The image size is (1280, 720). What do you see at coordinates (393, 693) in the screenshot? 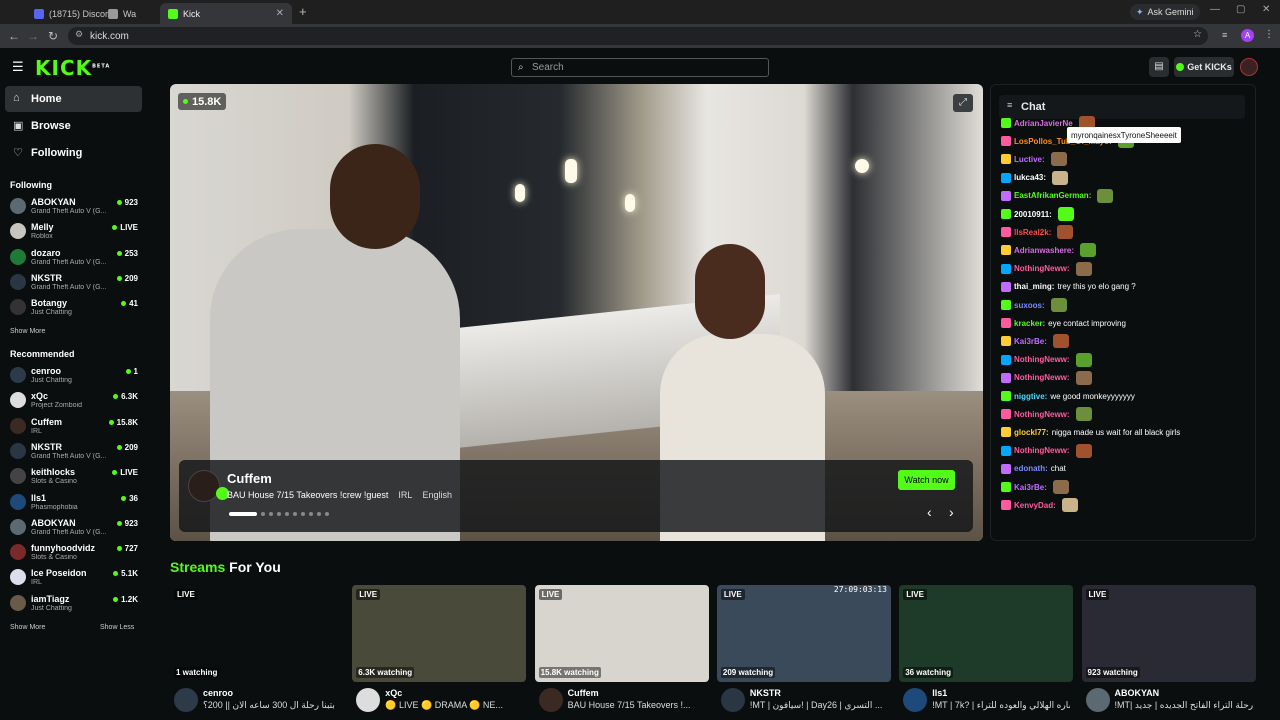
I see `stream-channel-name: xQc` at bounding box center [393, 693].